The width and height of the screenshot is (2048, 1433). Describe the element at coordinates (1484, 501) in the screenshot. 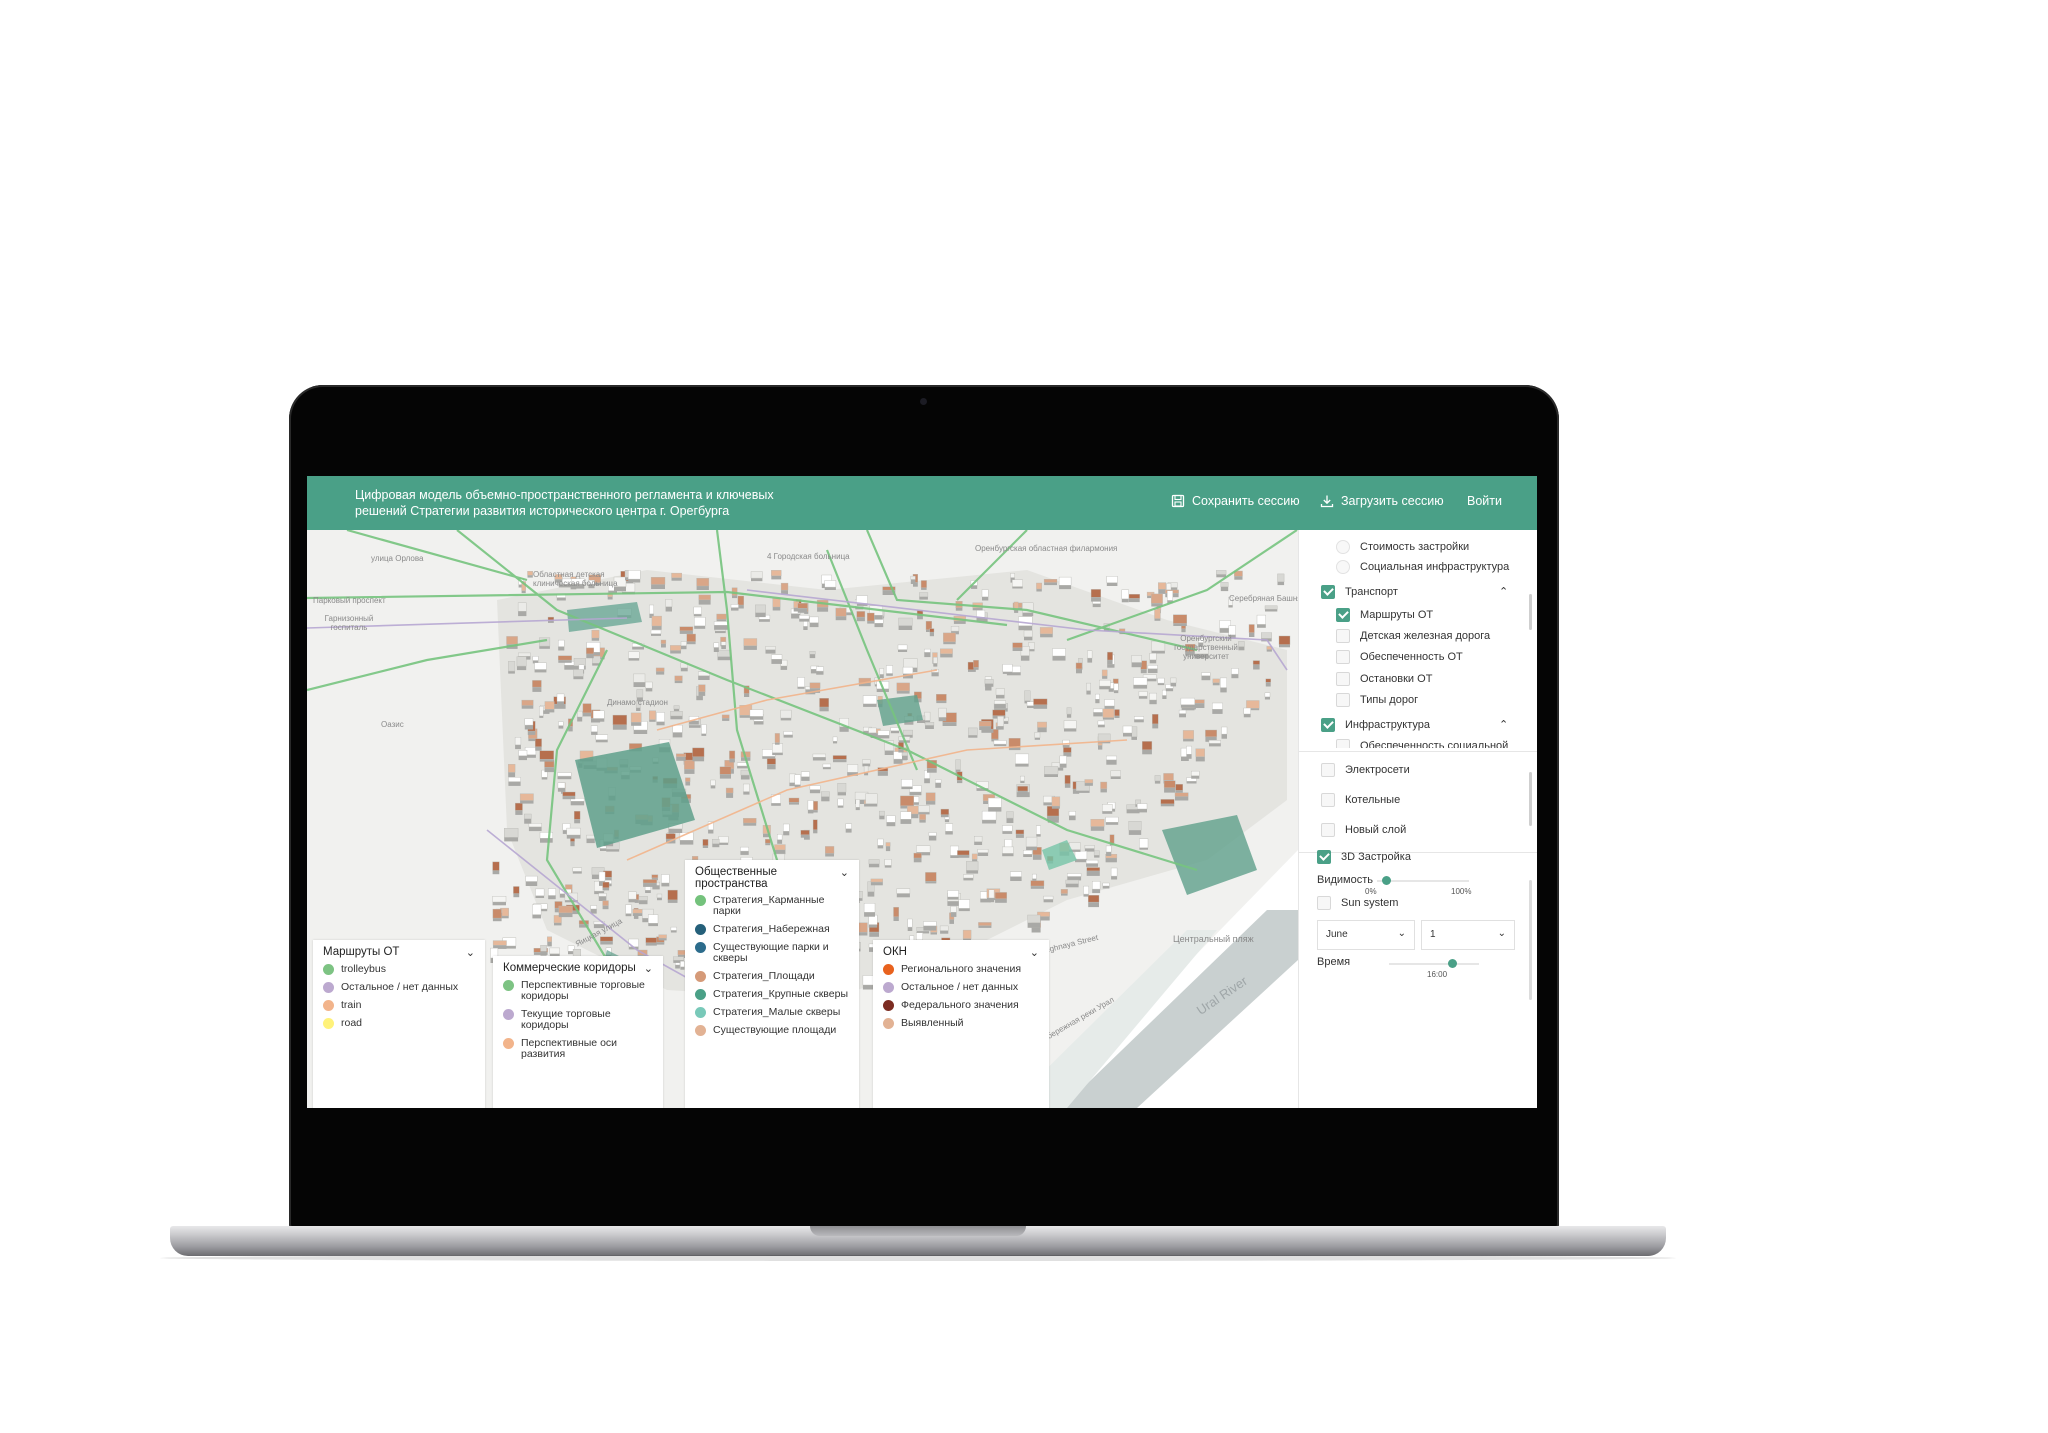

I see `login-button: Войти` at that location.